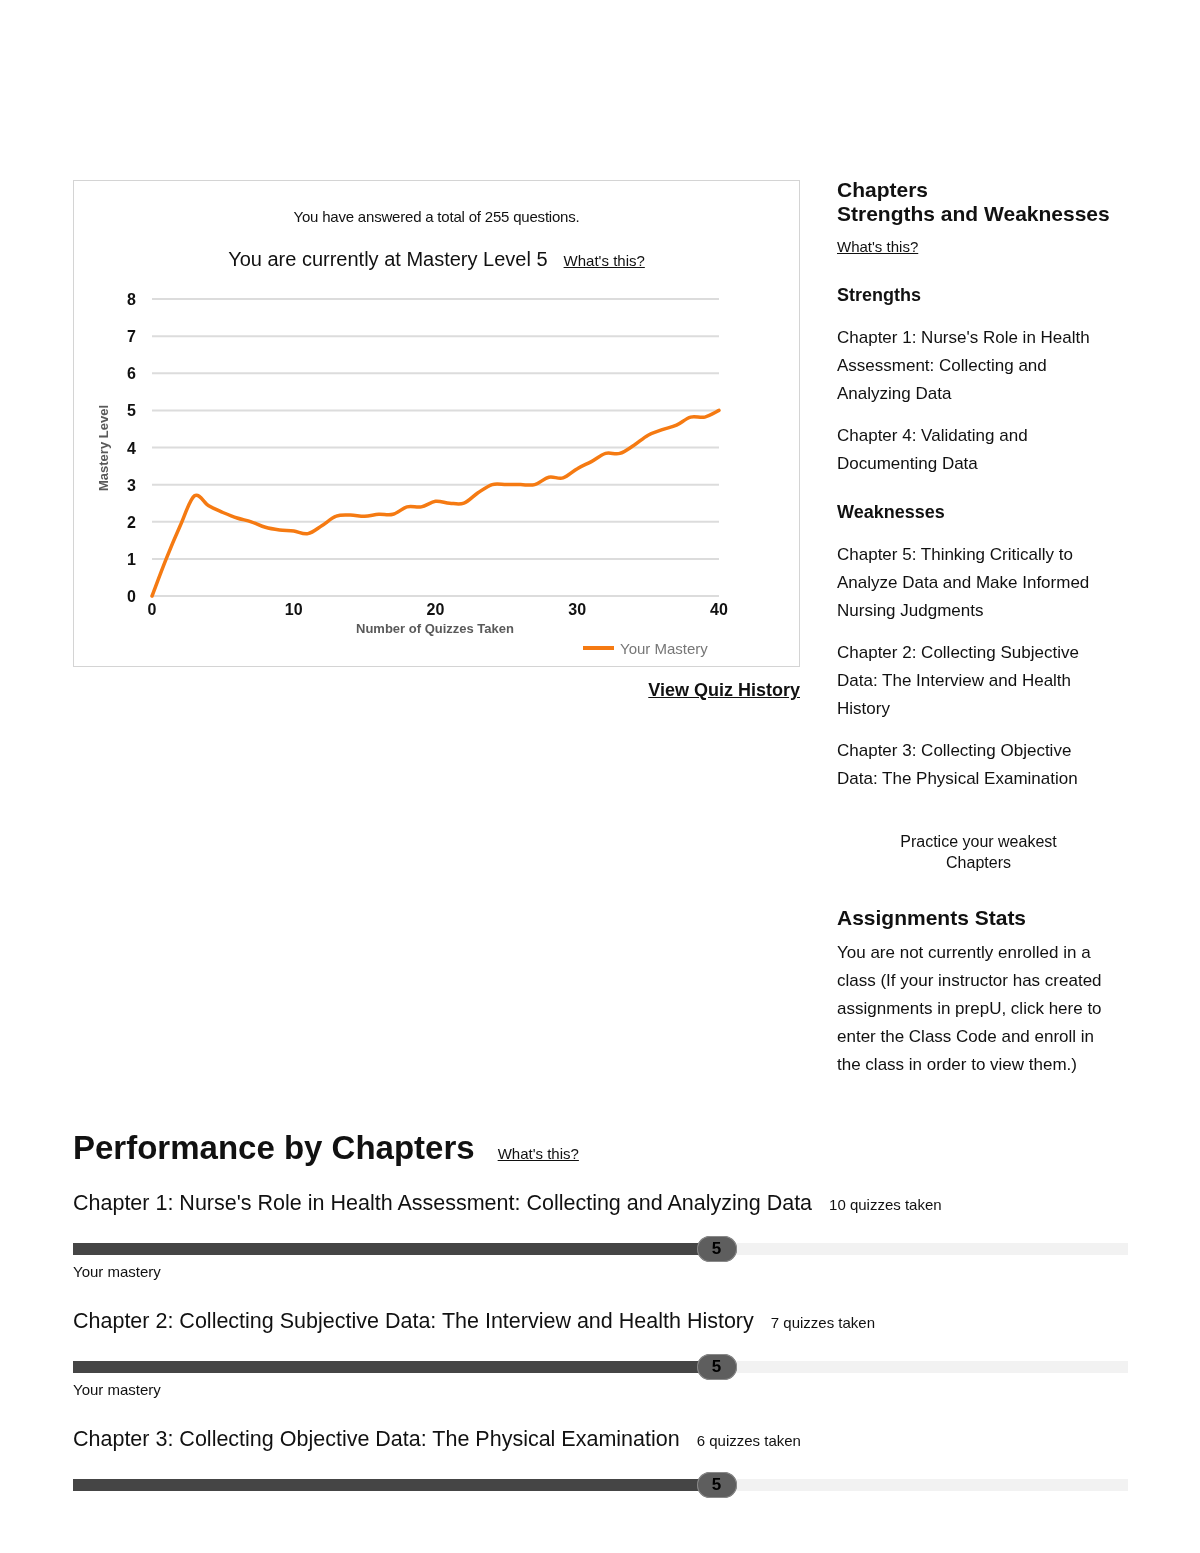 The width and height of the screenshot is (1200, 1553). Describe the element at coordinates (376, 1439) in the screenshot. I see `chapter-title: Chapter 3: Collecting Objective Data: The Physical Examination` at that location.